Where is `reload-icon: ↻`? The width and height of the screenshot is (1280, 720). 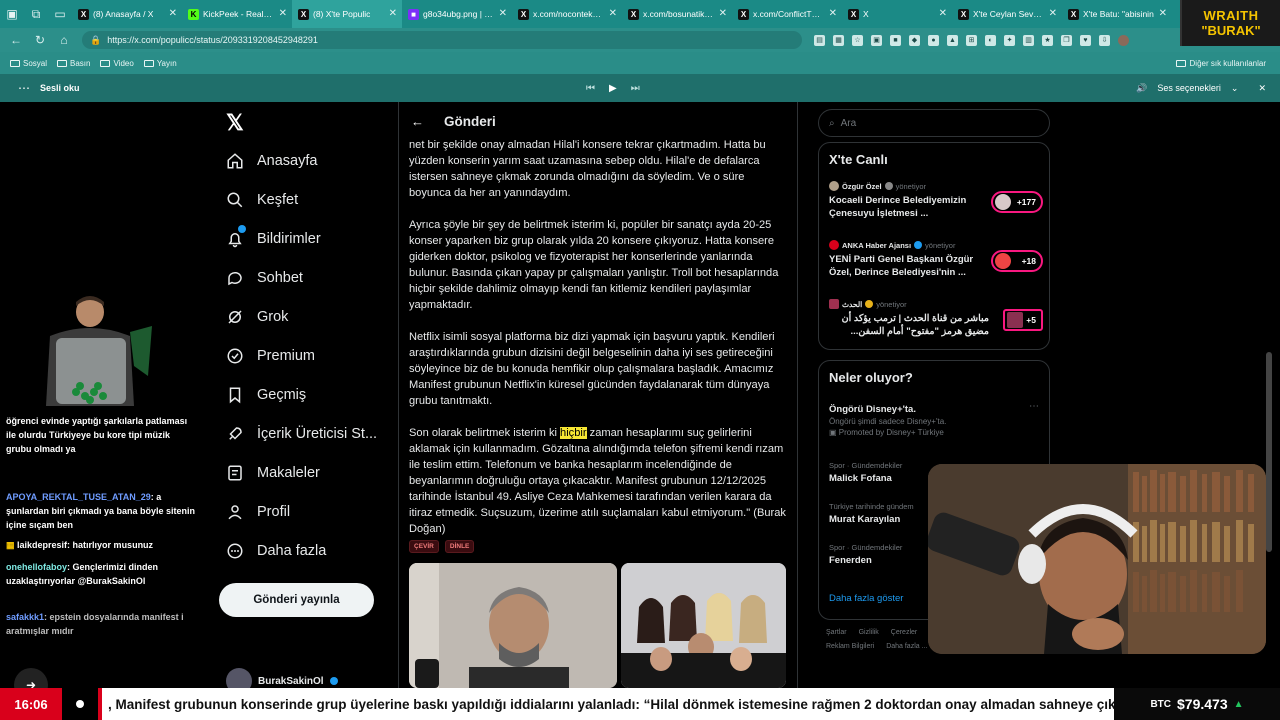 reload-icon: ↻ is located at coordinates (40, 40).